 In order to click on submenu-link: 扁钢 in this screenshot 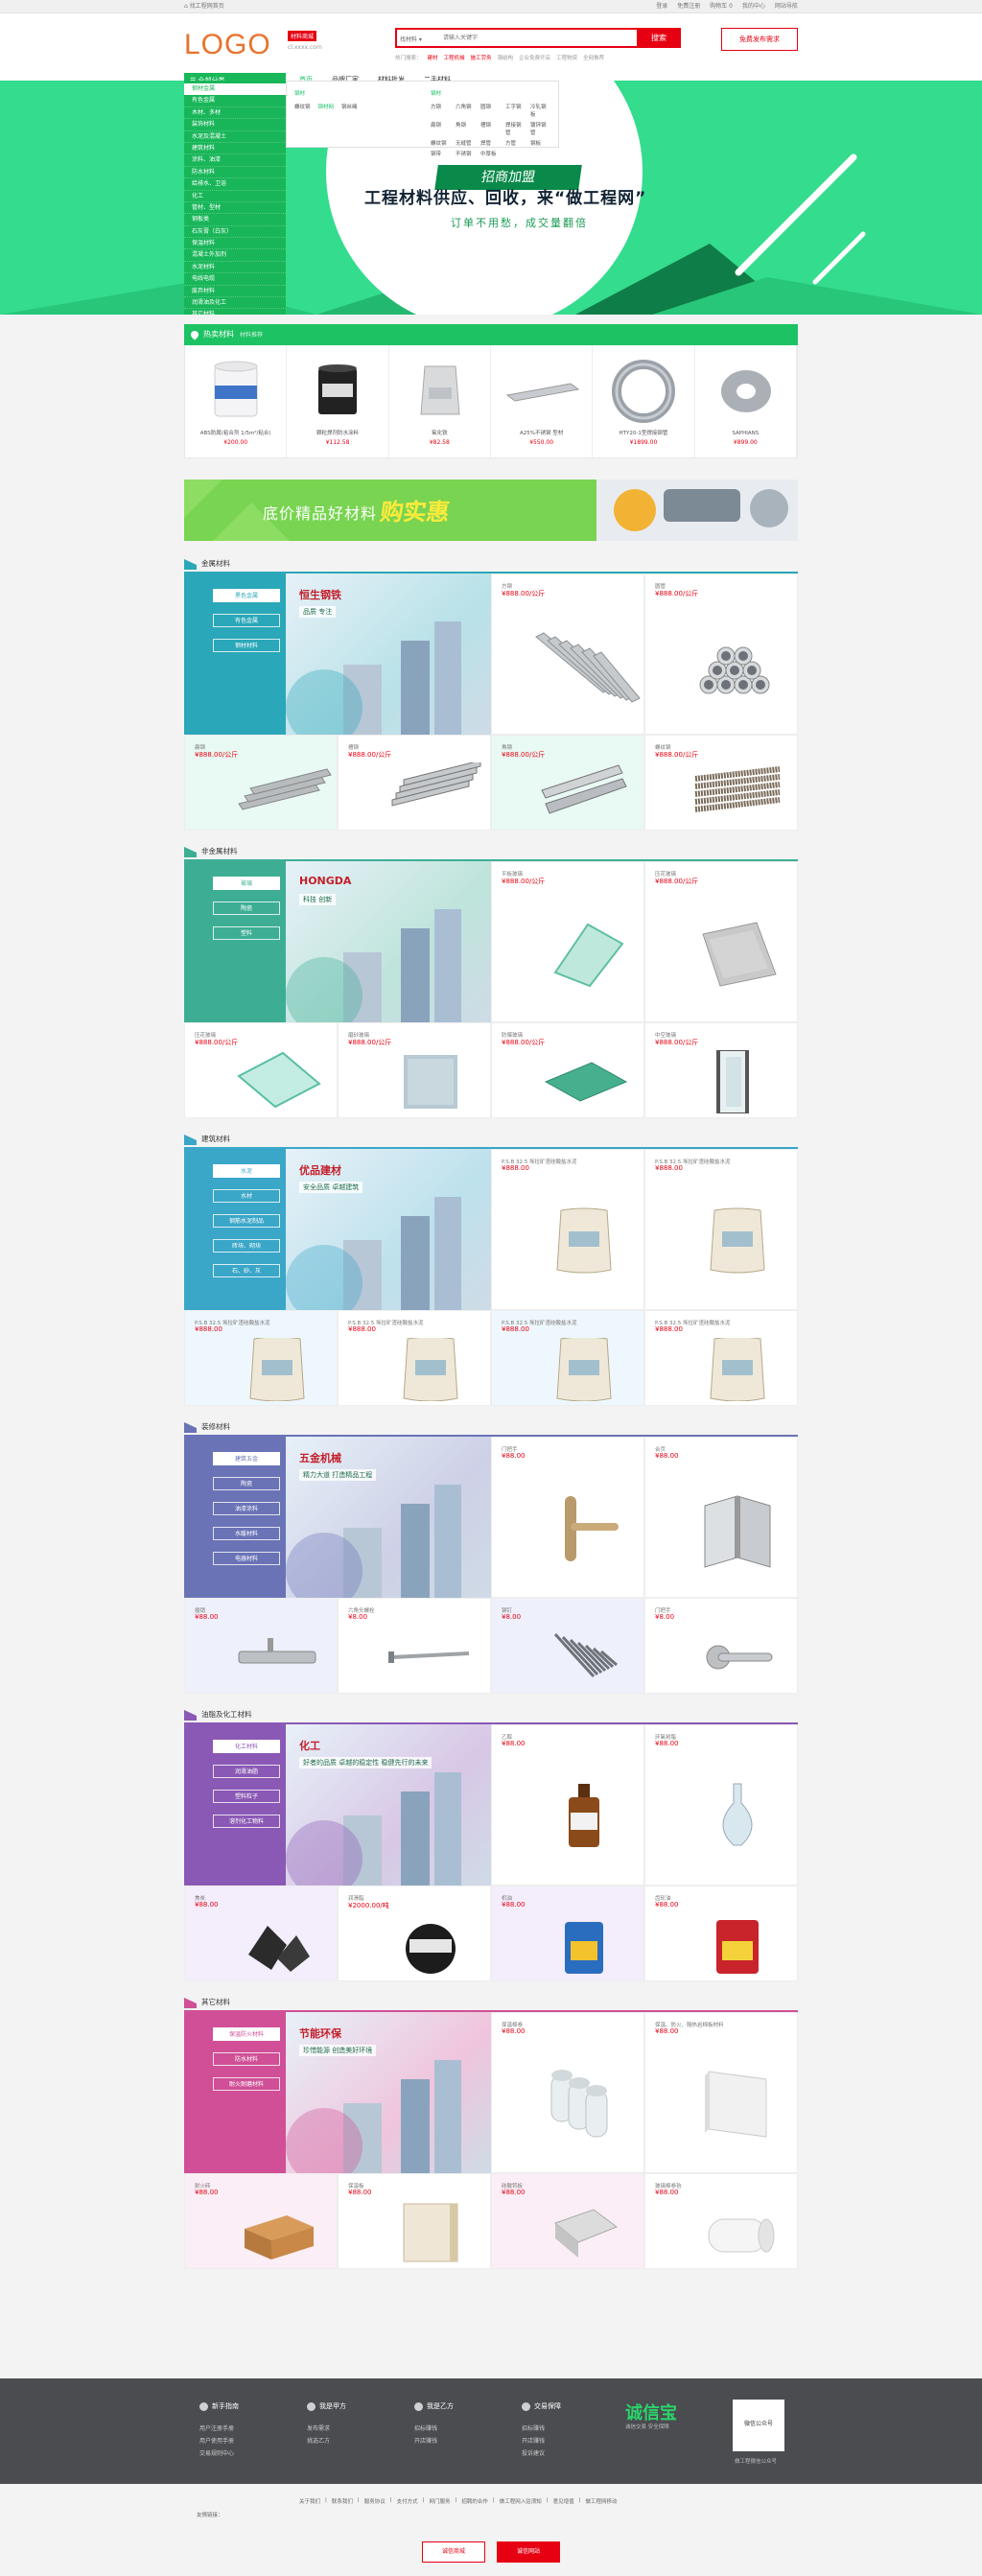, I will do `click(440, 128)`.